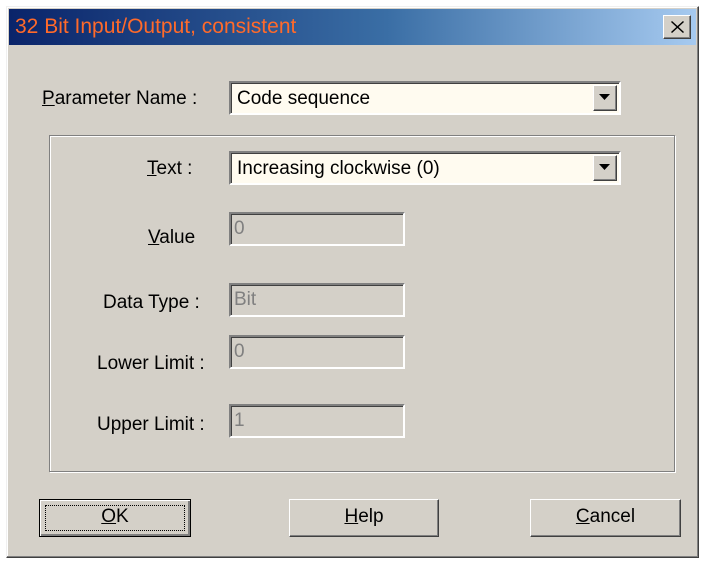 The width and height of the screenshot is (710, 564). Describe the element at coordinates (172, 237) in the screenshot. I see `value-label: Value` at that location.